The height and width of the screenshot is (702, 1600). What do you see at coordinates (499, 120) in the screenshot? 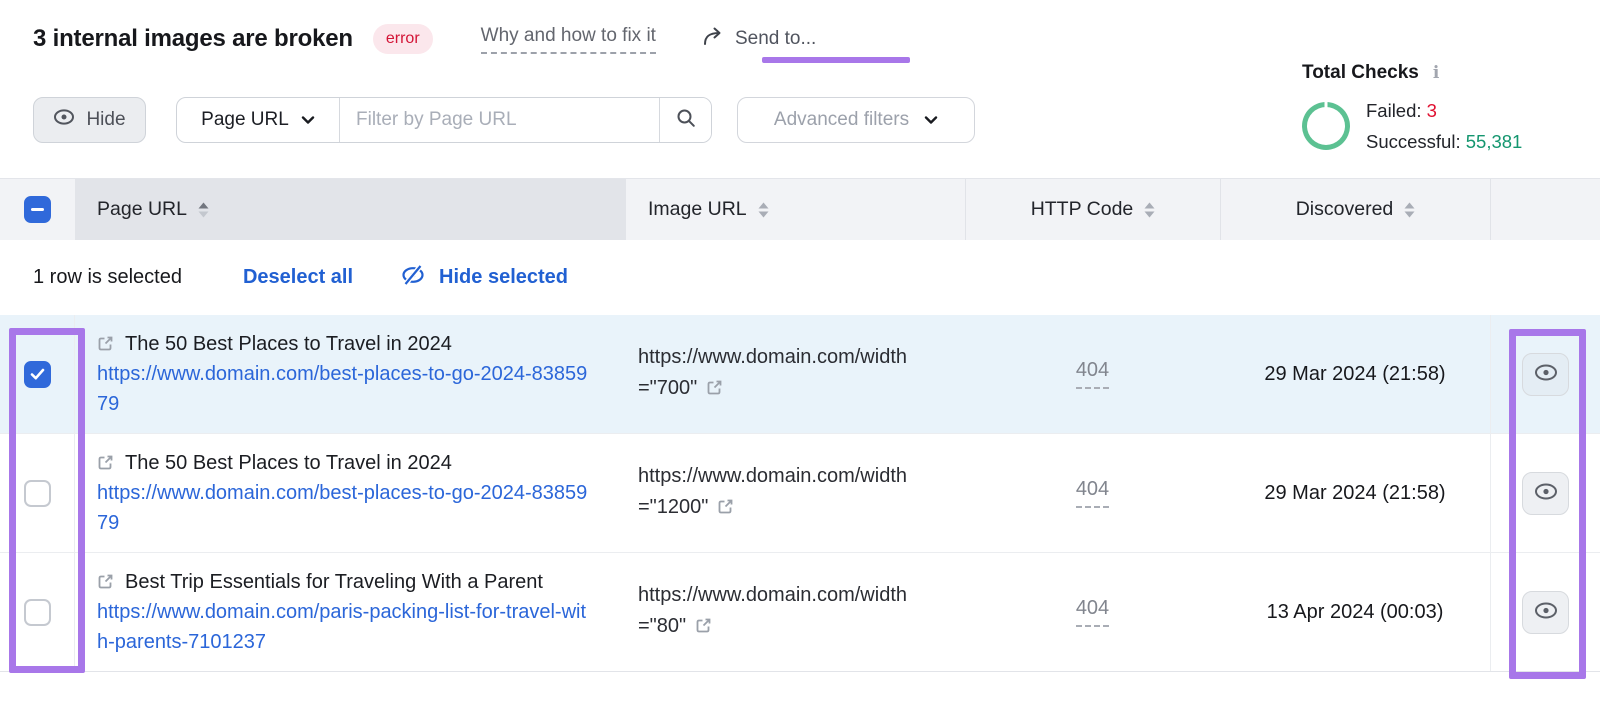
I see `filter-search-input` at bounding box center [499, 120].